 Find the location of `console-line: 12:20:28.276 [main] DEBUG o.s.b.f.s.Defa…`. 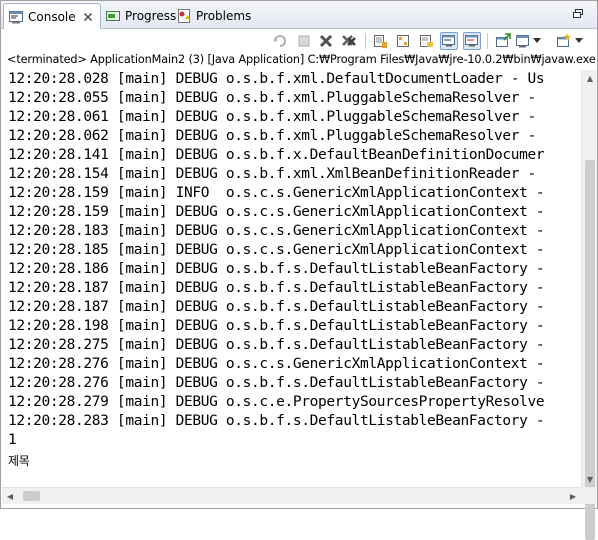

console-line: 12:20:28.276 [main] DEBUG o.s.b.f.s.Defa… is located at coordinates (276, 383).